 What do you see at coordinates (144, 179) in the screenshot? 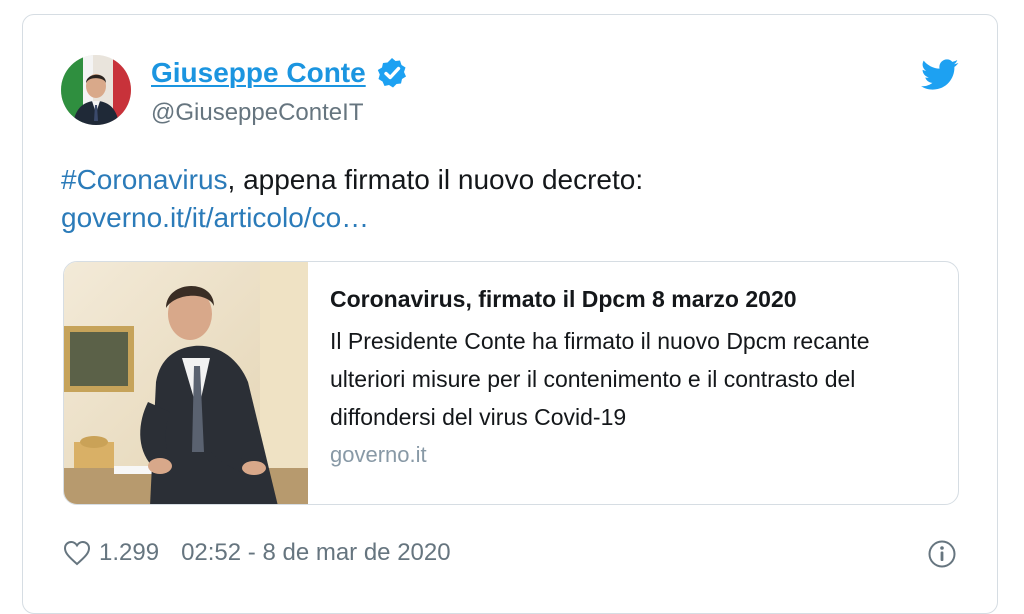
I see `hashtag-link: #Coronavirus` at bounding box center [144, 179].